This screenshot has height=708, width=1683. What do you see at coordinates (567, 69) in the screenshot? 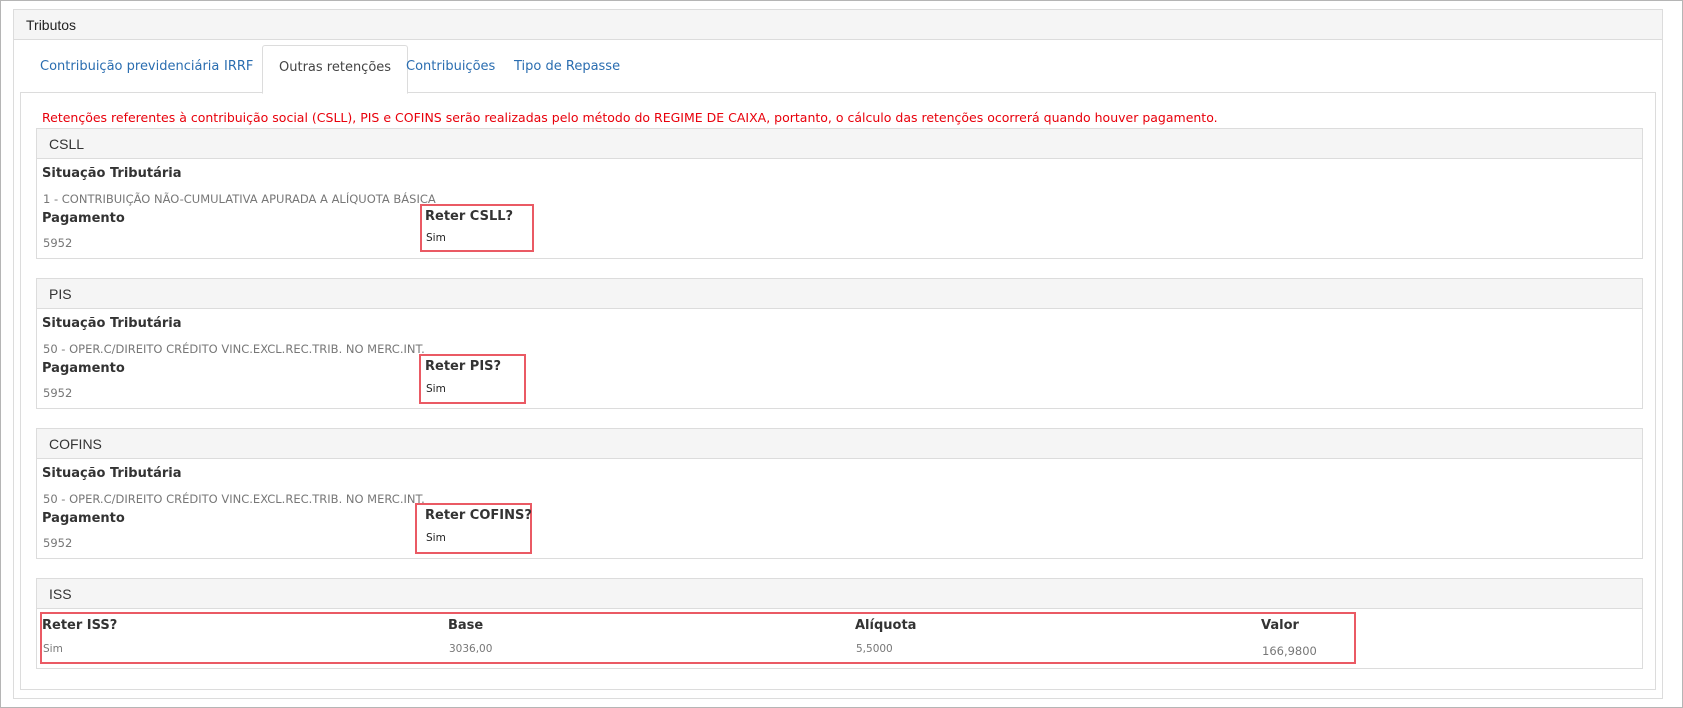
I see `tab-tipo-de-repasse: Tipo de Repasse` at bounding box center [567, 69].